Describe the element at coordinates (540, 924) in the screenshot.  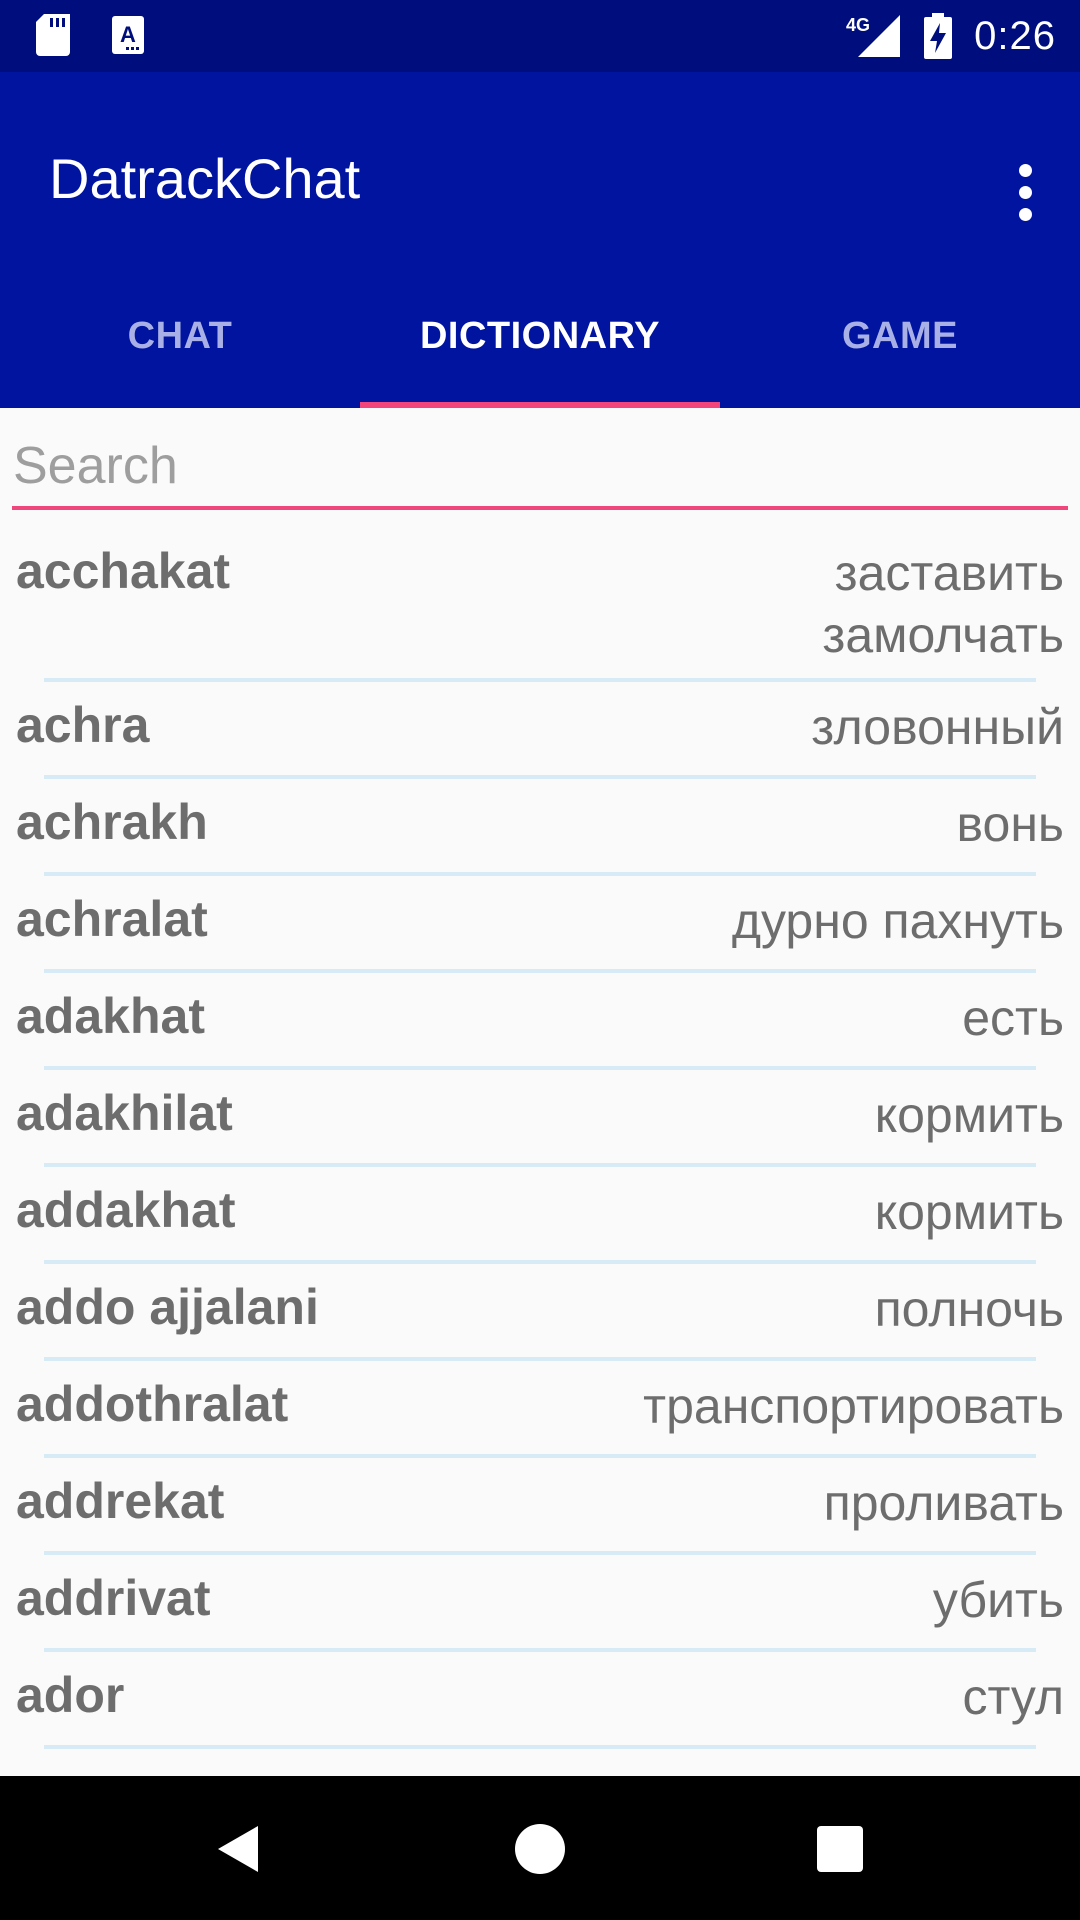
I see `list-item: achralat дурно пахнуть` at that location.